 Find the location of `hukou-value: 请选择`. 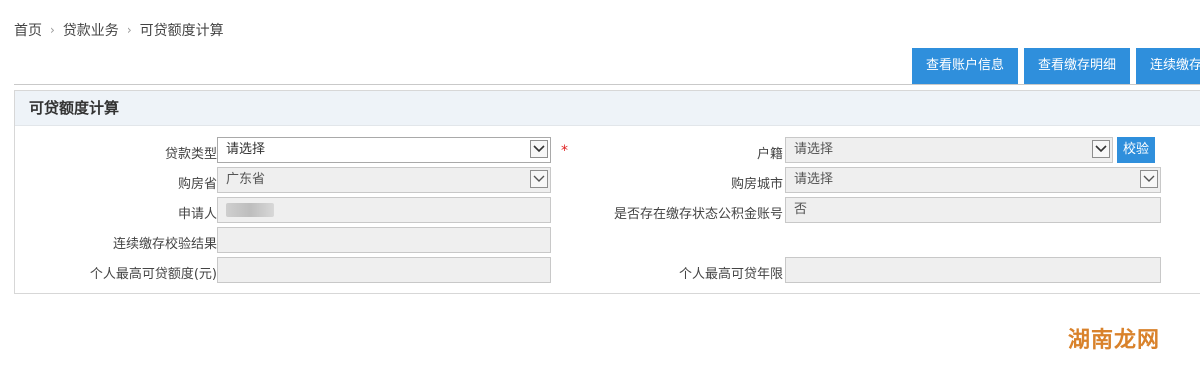

hukou-value: 请选择 is located at coordinates (814, 149).